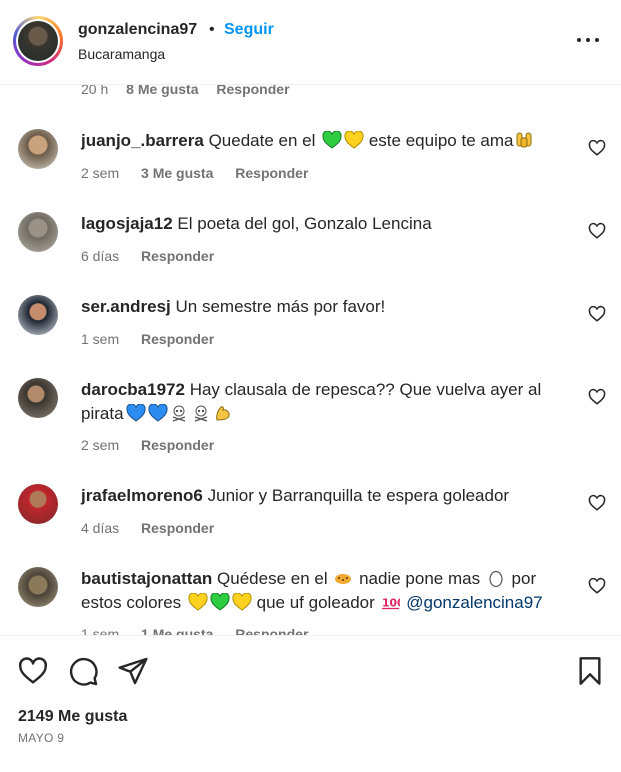 Image resolution: width=621 pixels, height=772 pixels. What do you see at coordinates (127, 223) in the screenshot?
I see `comment-username: lagosjaja12` at bounding box center [127, 223].